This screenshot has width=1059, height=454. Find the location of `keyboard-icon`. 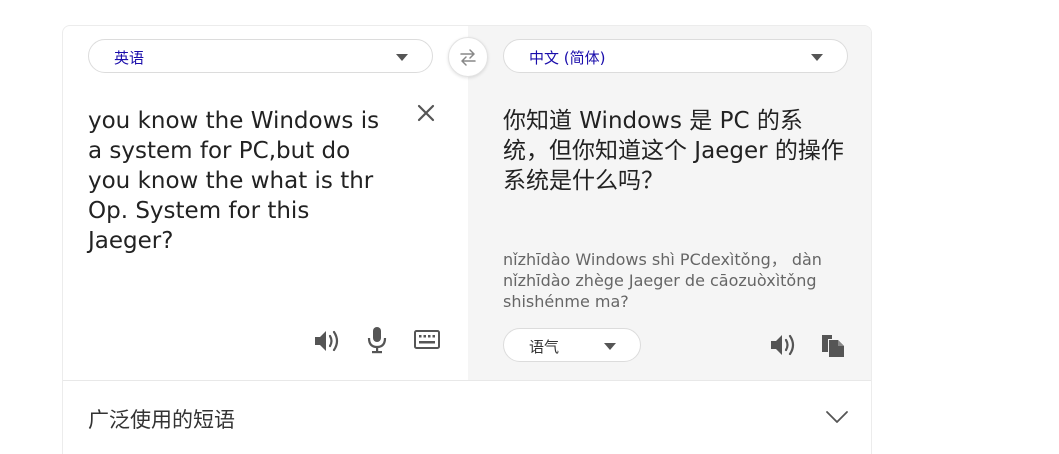

keyboard-icon is located at coordinates (427, 339).